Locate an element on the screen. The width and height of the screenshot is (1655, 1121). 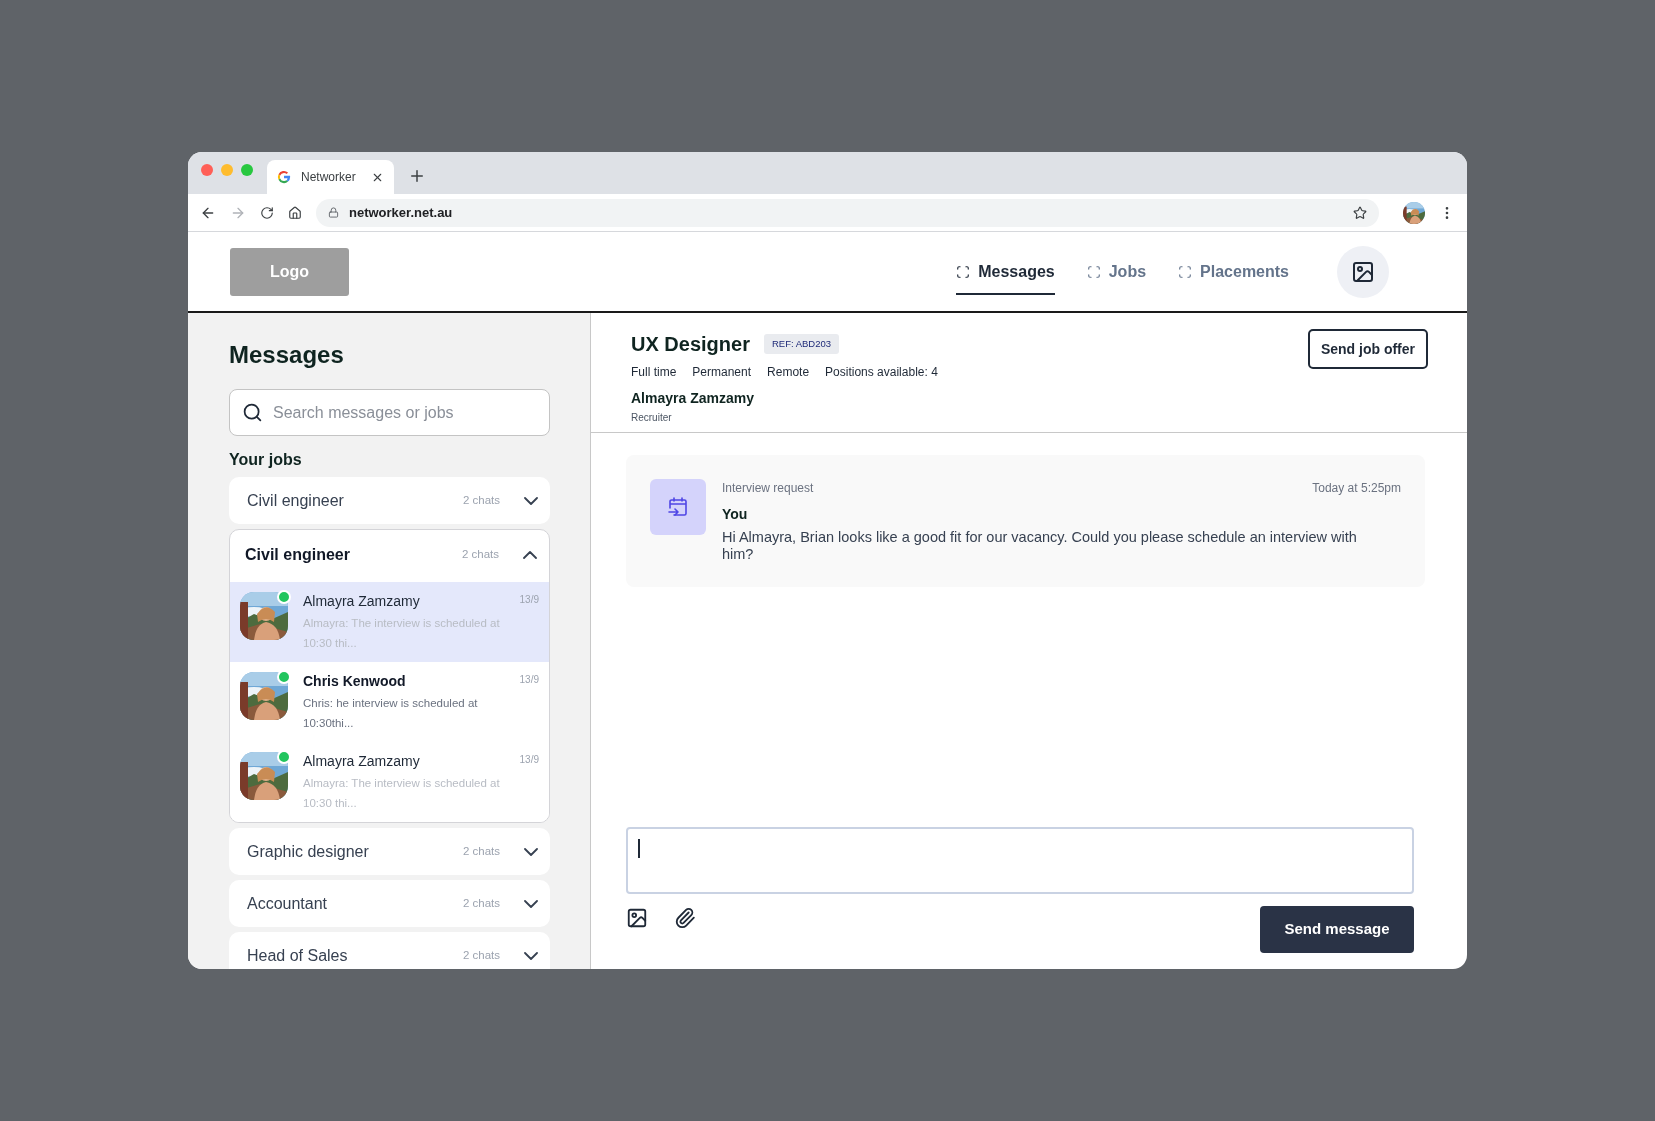
recruiter-name: Almayra Zamzamy is located at coordinates (693, 398).